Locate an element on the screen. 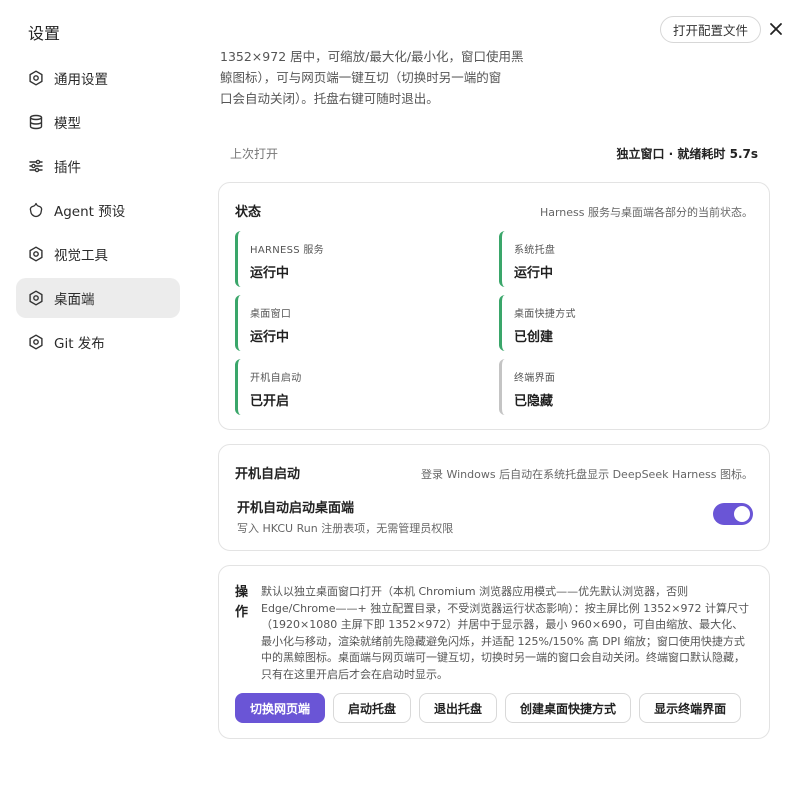 This screenshot has height=790, width=798. description-line: 1352×972 居中，可缩放/最大化/最小化，窗口使用黑 is located at coordinates (372, 56).